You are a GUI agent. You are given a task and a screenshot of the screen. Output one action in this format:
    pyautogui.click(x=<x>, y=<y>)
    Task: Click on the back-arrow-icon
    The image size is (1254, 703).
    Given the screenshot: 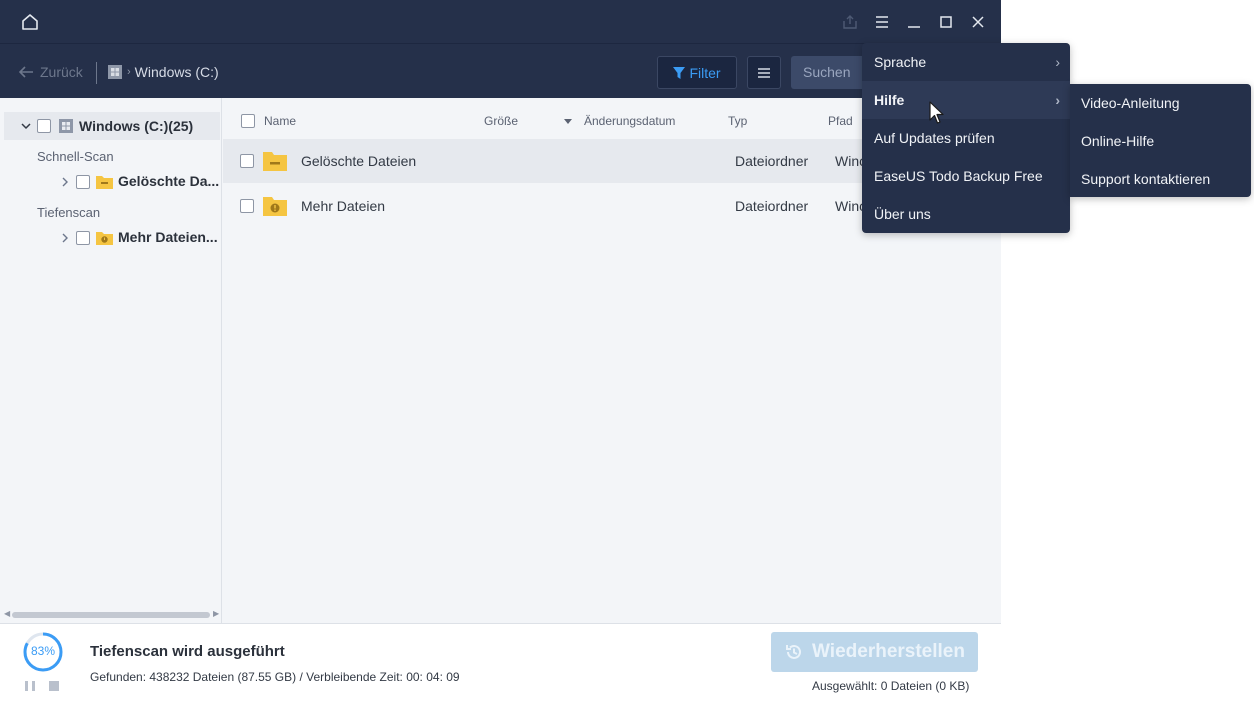 What is the action you would take?
    pyautogui.click(x=25, y=72)
    